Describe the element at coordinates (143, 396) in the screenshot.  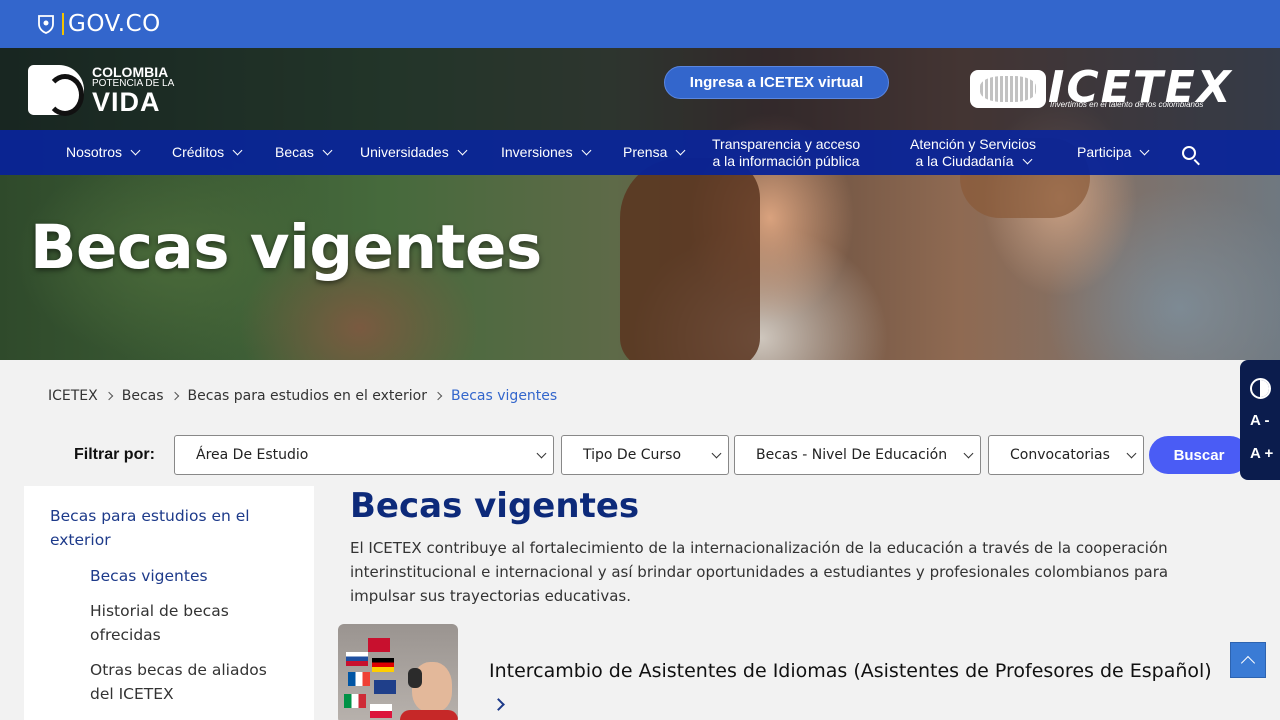
I see `breadcrumb-item-becas: Becas` at that location.